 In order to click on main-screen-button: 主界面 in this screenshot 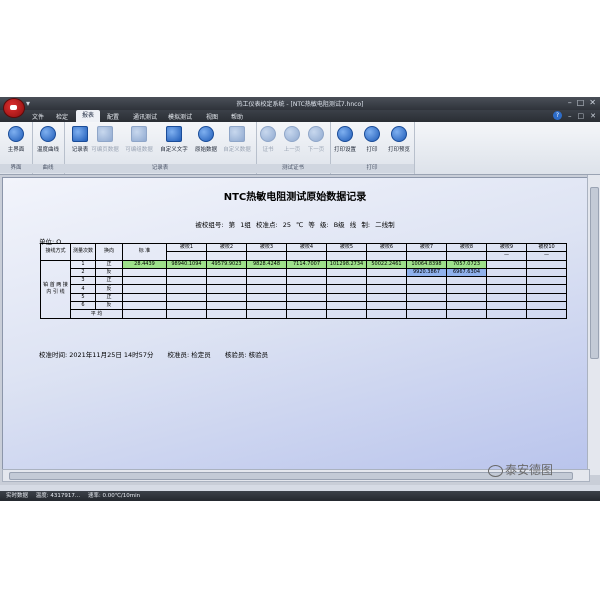, I will do `click(16, 143)`.